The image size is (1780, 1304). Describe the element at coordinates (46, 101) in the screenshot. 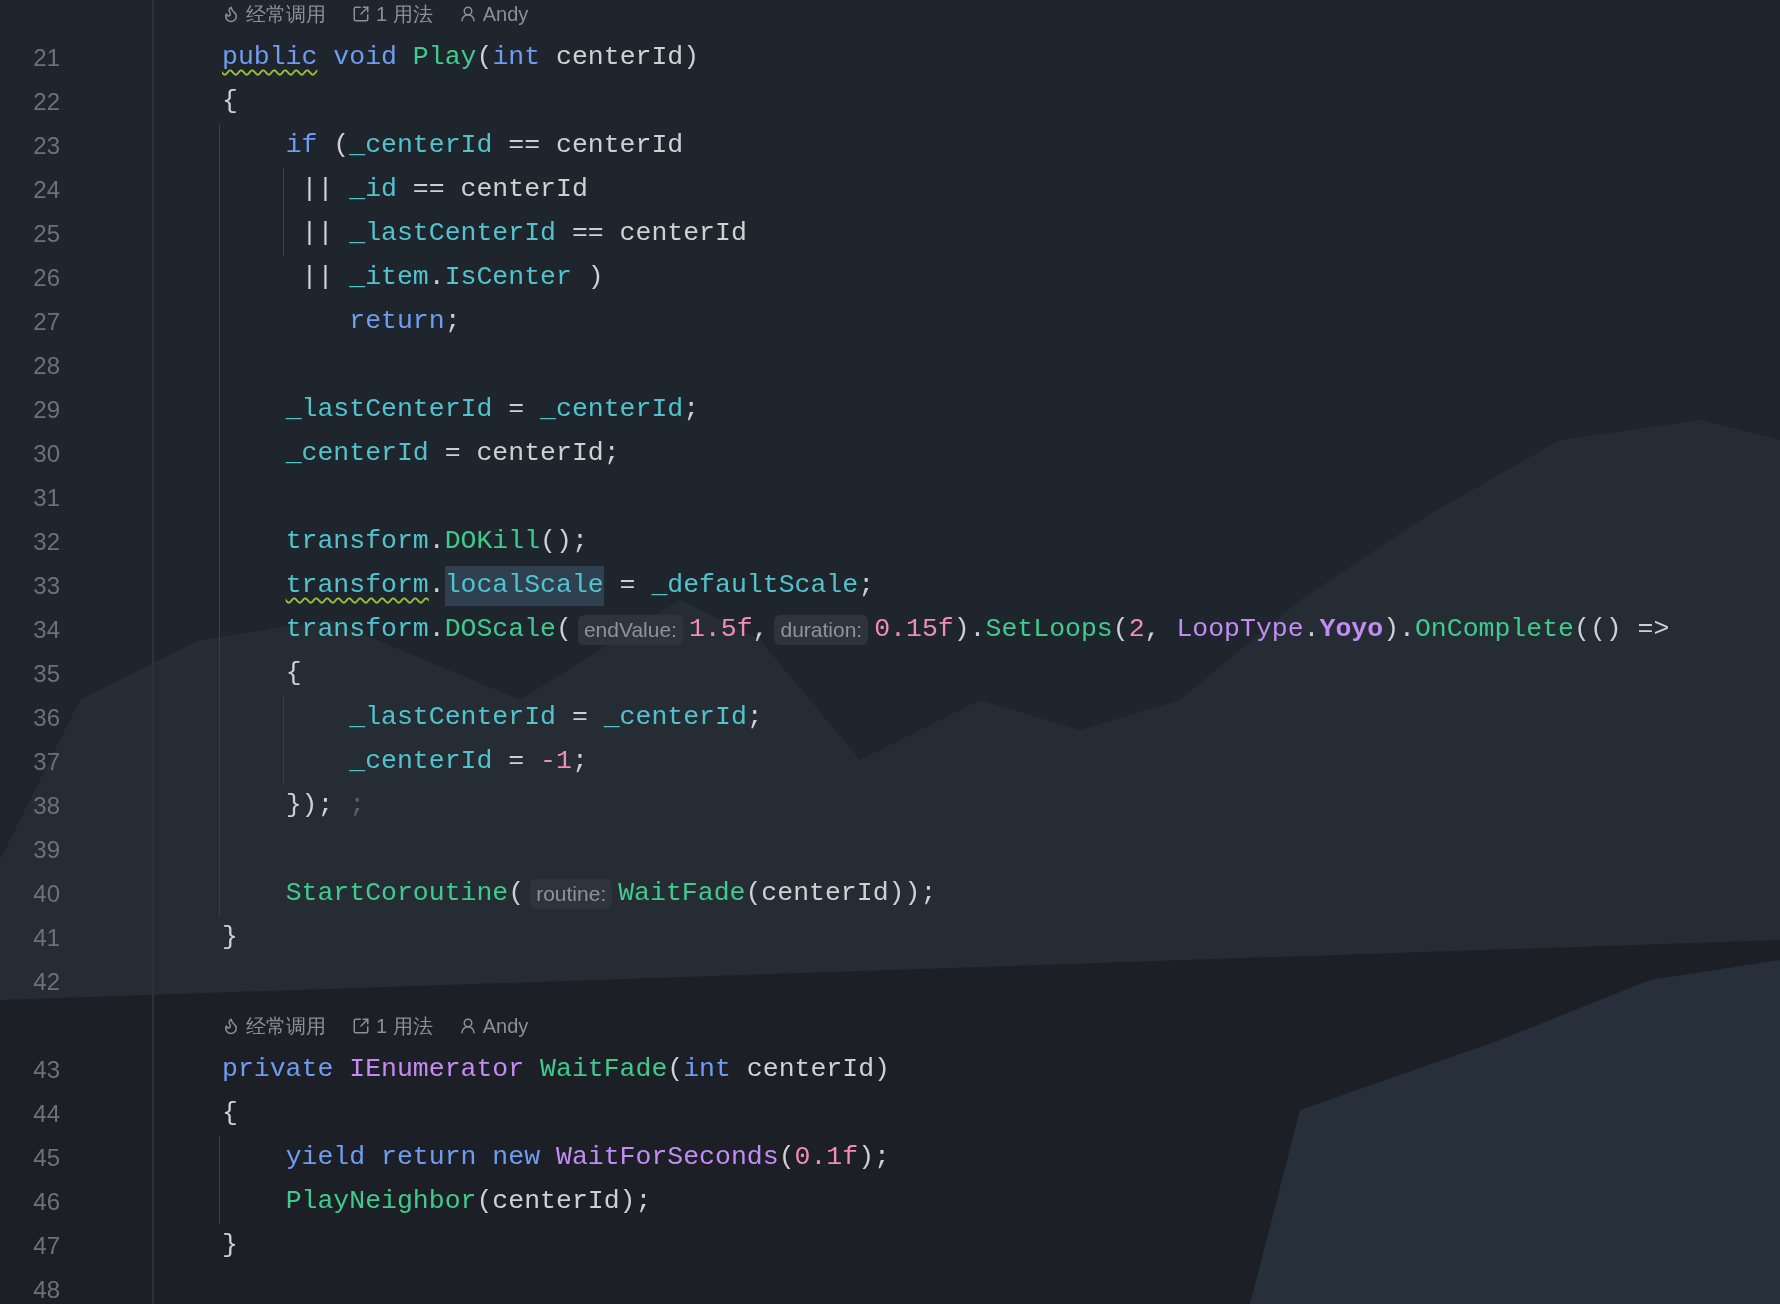

I see `line-number: 22` at that location.